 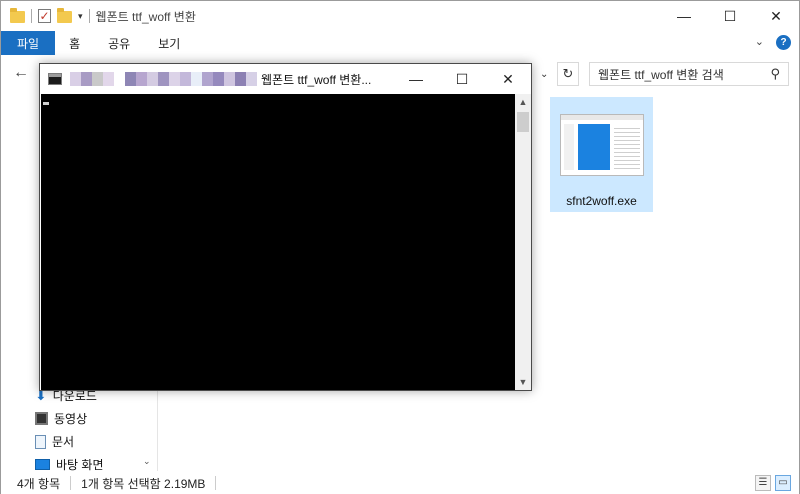 What do you see at coordinates (602, 117) in the screenshot?
I see `thumbnail-titlebar` at bounding box center [602, 117].